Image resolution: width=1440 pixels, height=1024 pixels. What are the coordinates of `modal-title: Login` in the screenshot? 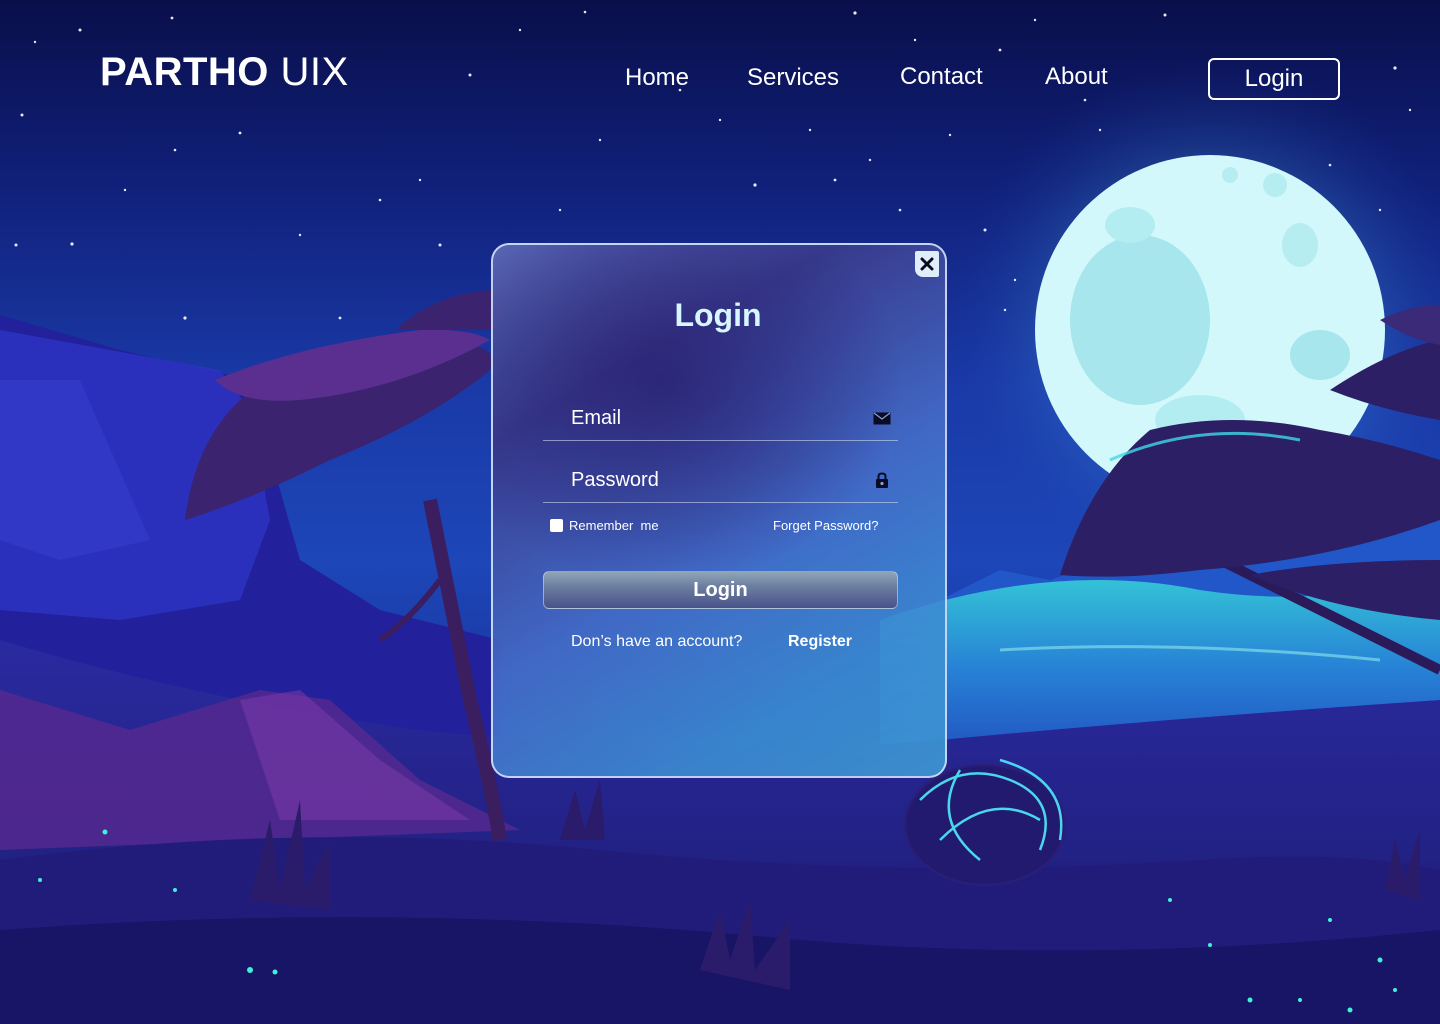 It's located at (718, 315).